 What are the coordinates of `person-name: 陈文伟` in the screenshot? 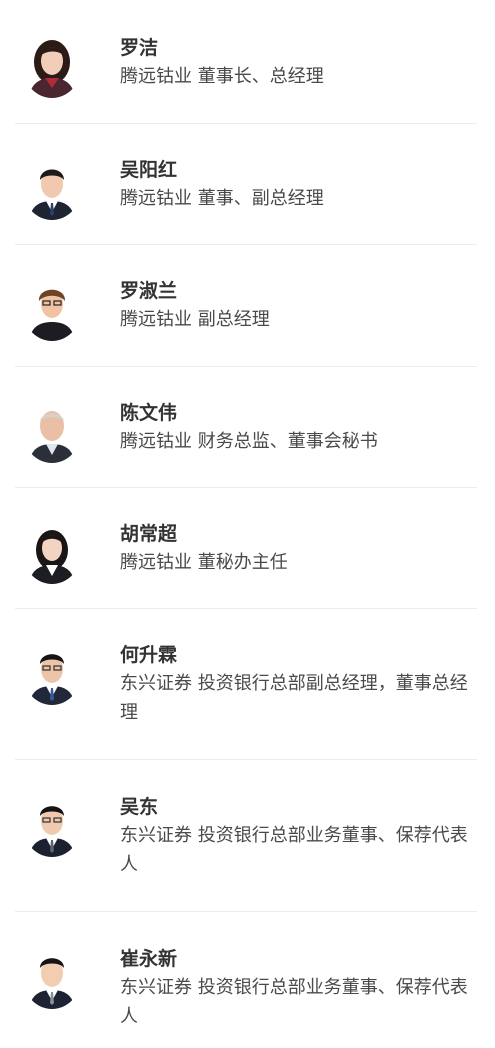 It's located at (149, 413).